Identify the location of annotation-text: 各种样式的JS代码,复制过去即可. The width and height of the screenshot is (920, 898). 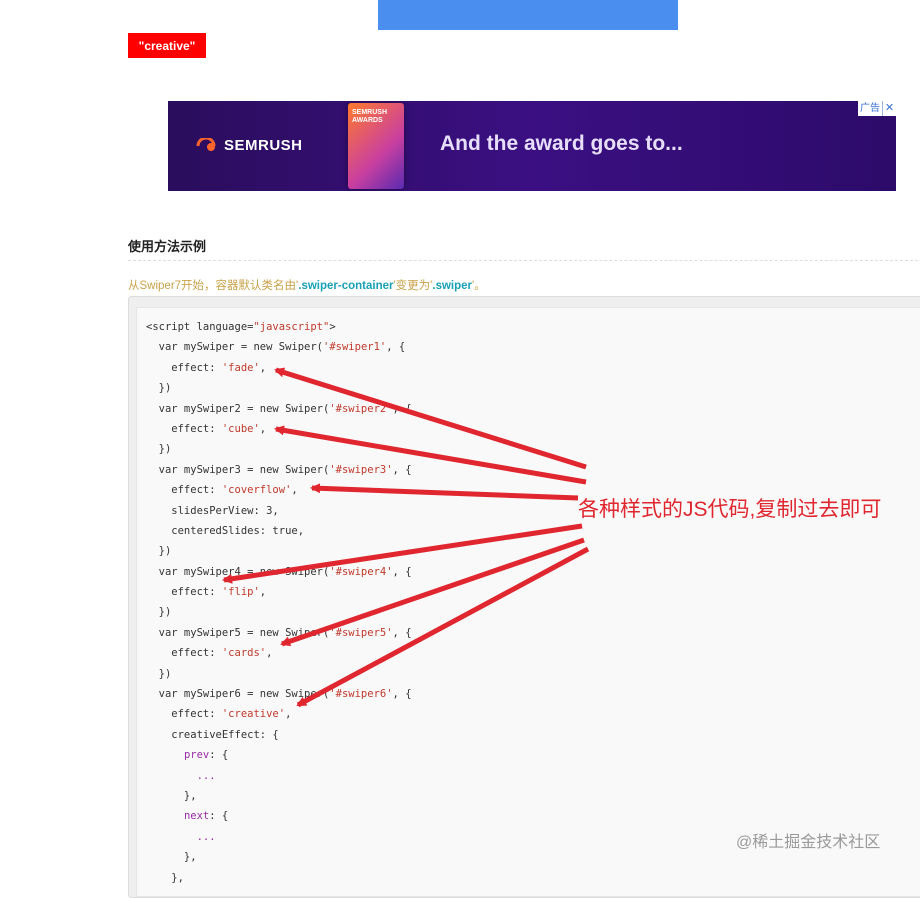
(730, 509).